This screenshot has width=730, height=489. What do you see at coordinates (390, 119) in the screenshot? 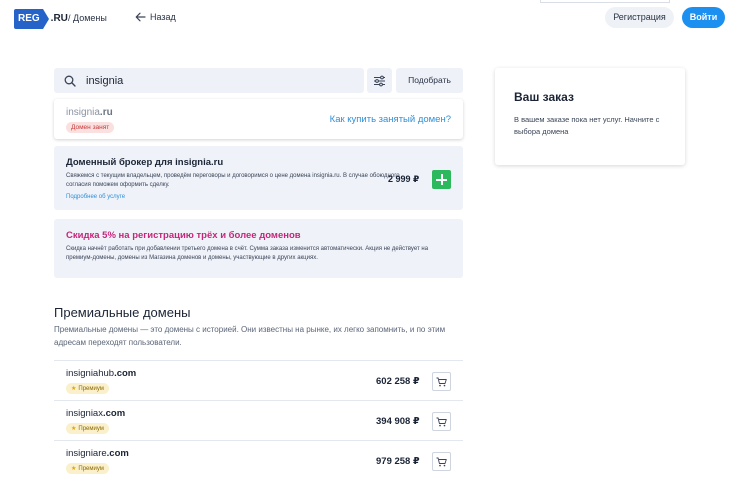
I see `how-to-buy-link: Как купить занятый домен?` at bounding box center [390, 119].